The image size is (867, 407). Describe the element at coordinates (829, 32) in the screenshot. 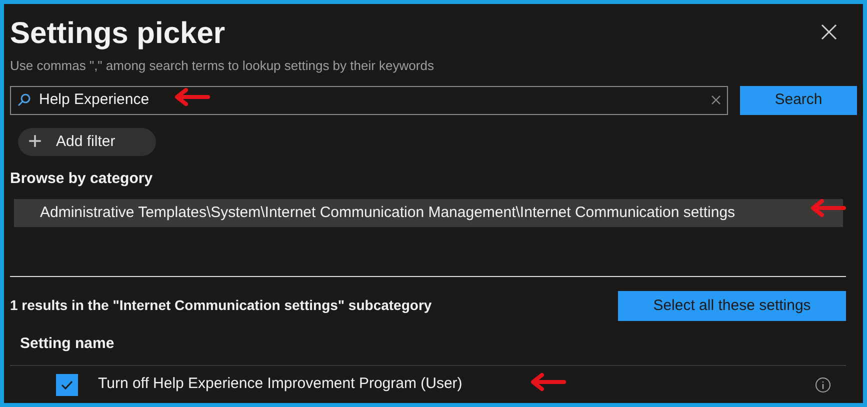

I see `close-icon` at that location.